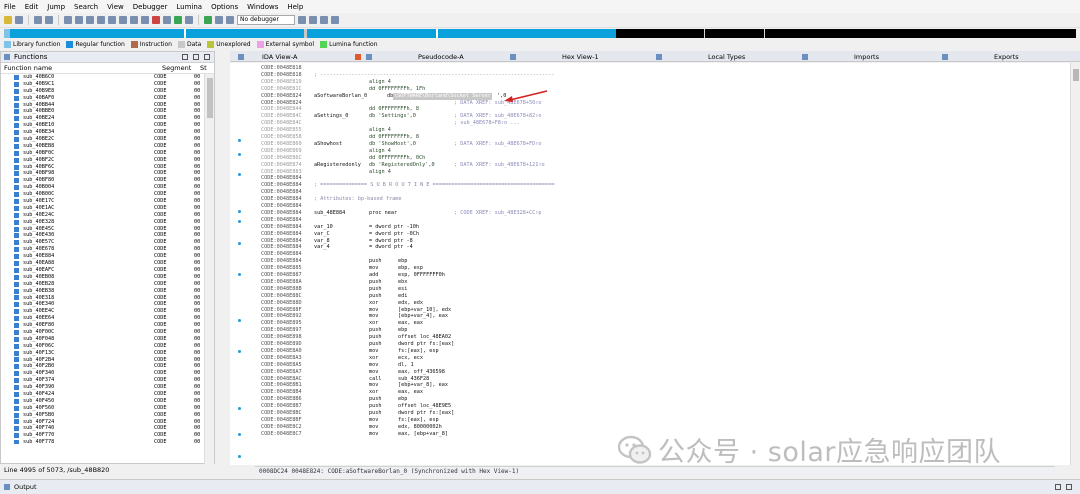 Image resolution: width=1080 pixels, height=494 pixels. Describe the element at coordinates (662, 247) in the screenshot. I see `code-line: CODE:0048E884 var_4 = dword ptr -4` at that location.